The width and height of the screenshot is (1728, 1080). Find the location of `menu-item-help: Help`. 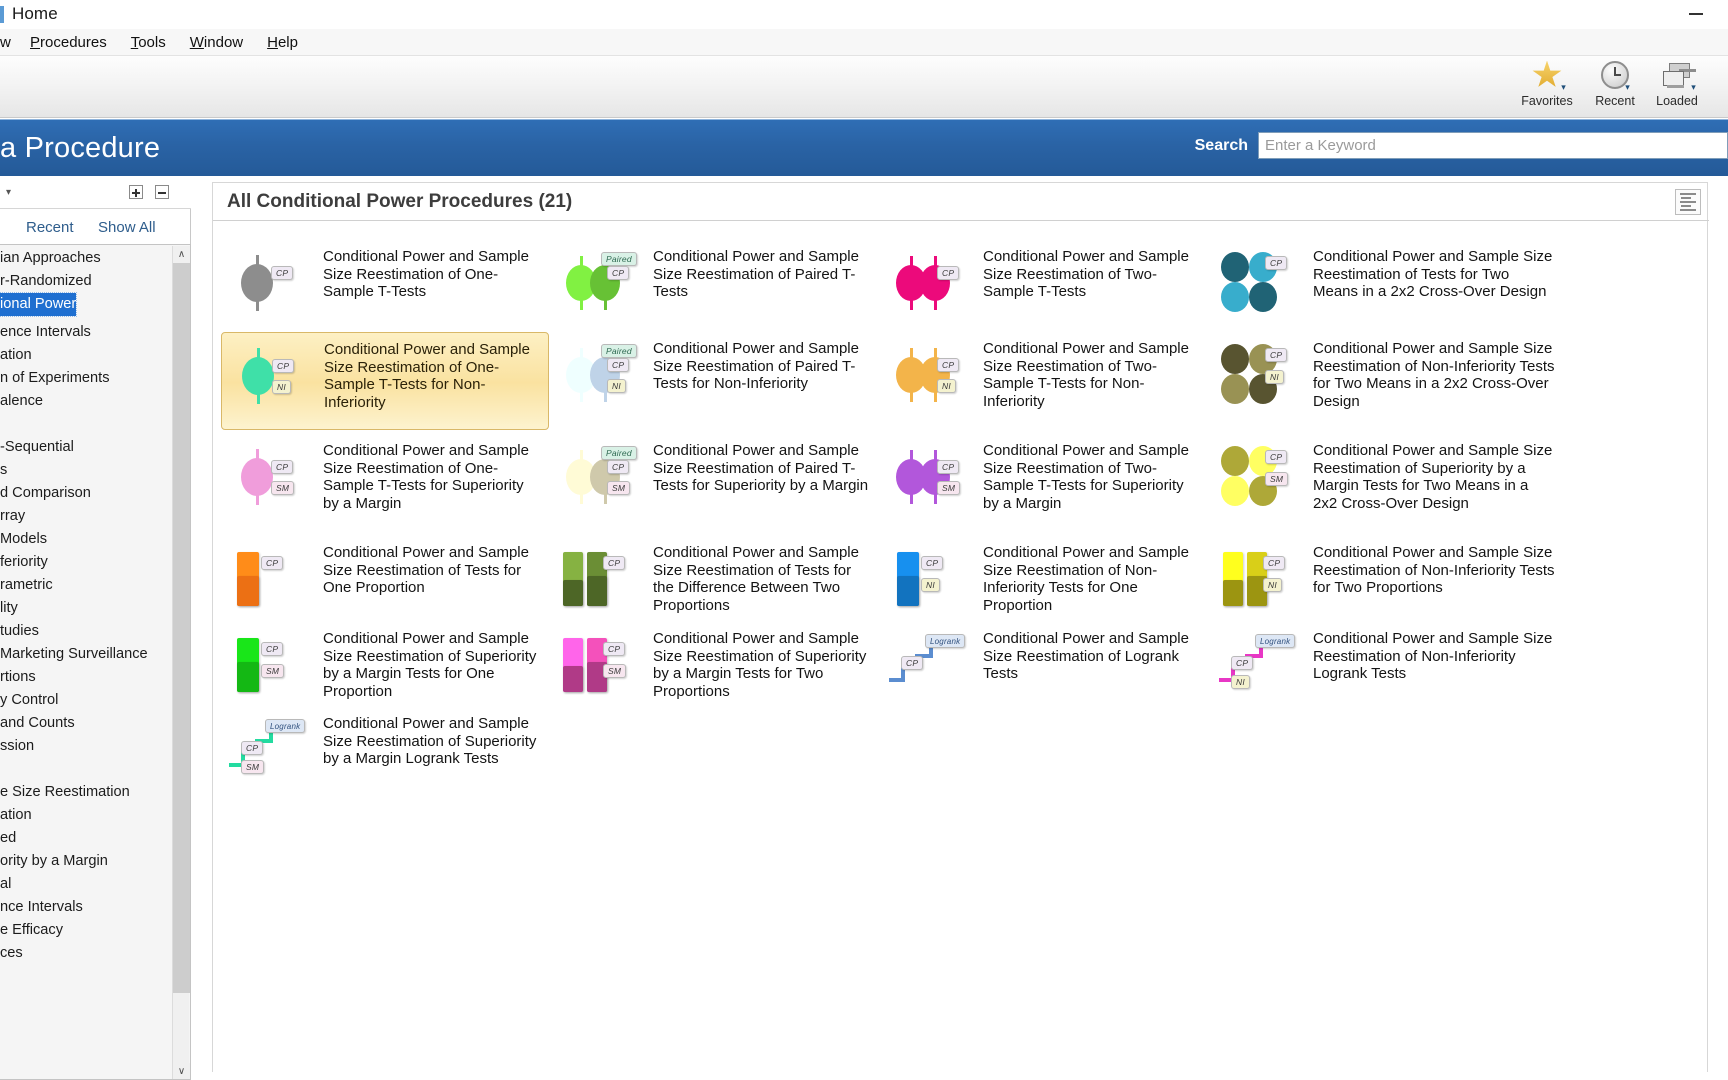

menu-item-help: Help is located at coordinates (282, 42).